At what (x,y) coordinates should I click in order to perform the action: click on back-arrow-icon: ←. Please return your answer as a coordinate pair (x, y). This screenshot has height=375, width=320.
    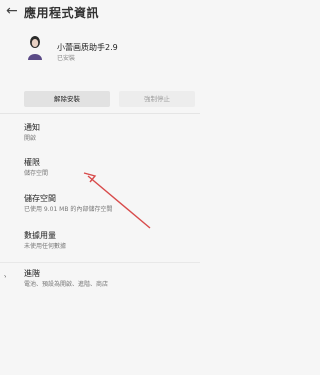
    Looking at the image, I should click on (13, 11).